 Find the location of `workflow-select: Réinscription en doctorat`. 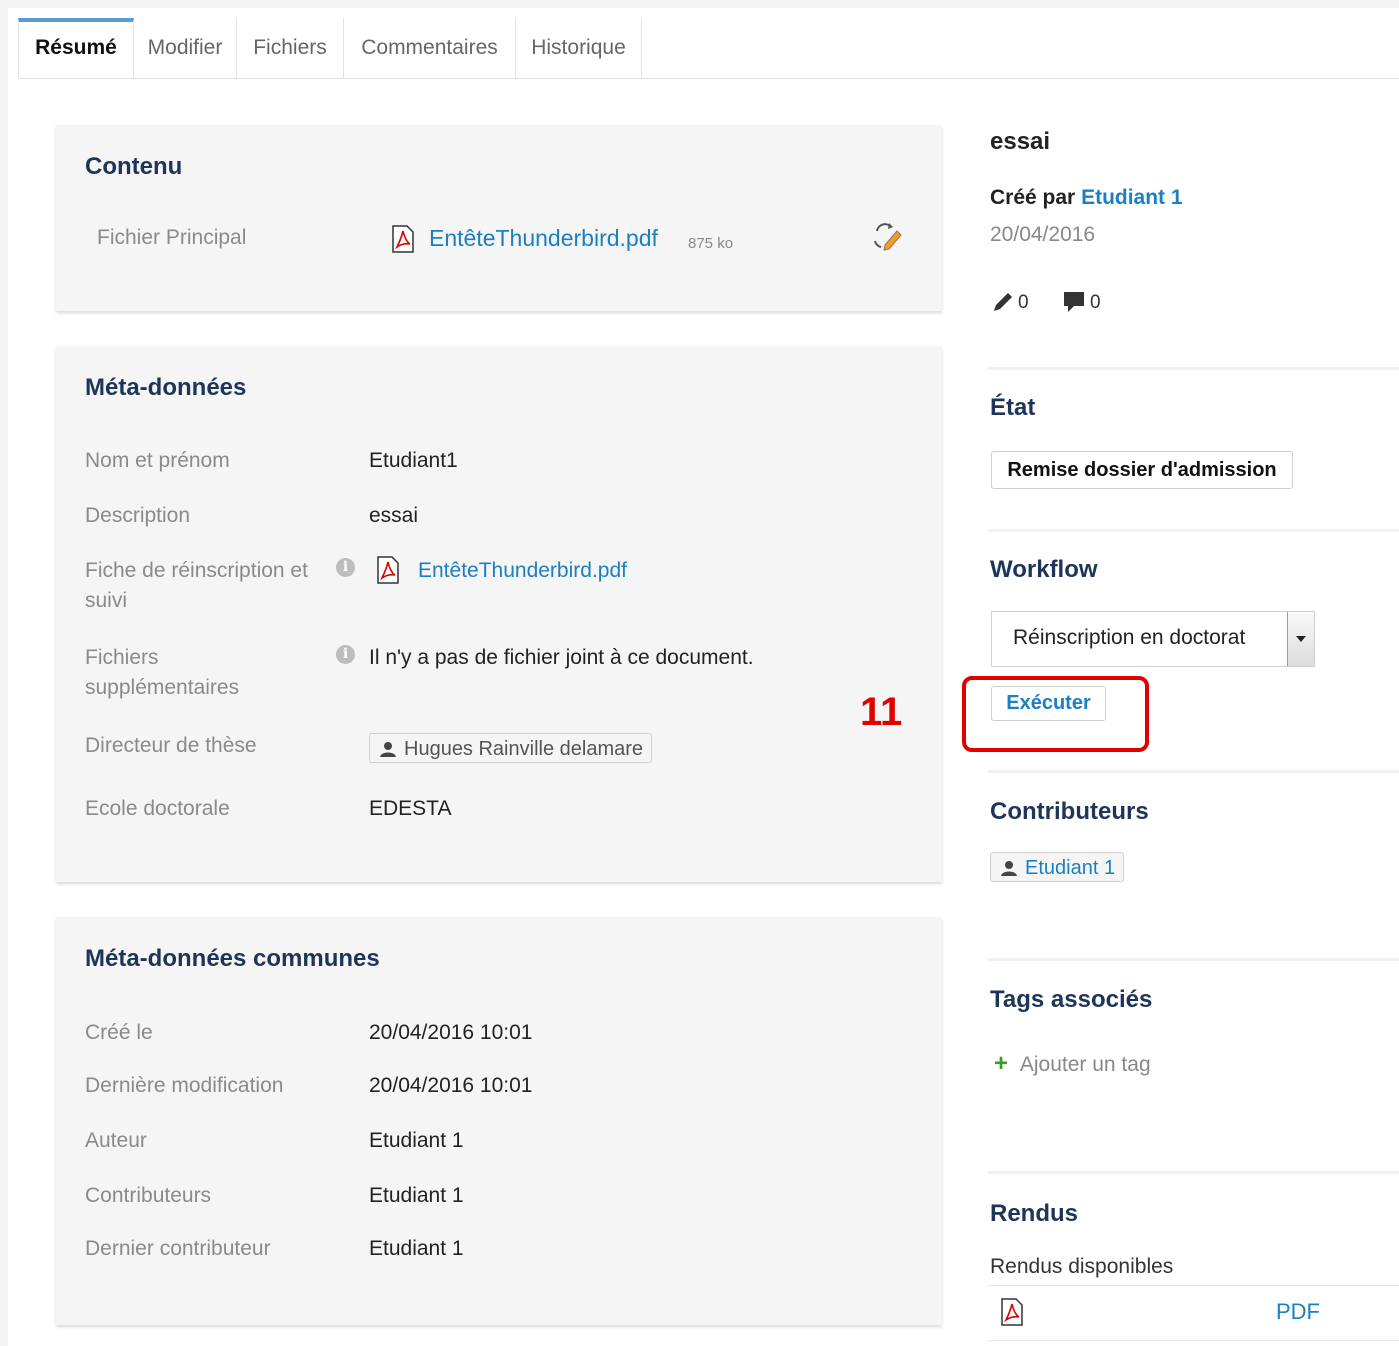

workflow-select: Réinscription en doctorat is located at coordinates (1153, 639).